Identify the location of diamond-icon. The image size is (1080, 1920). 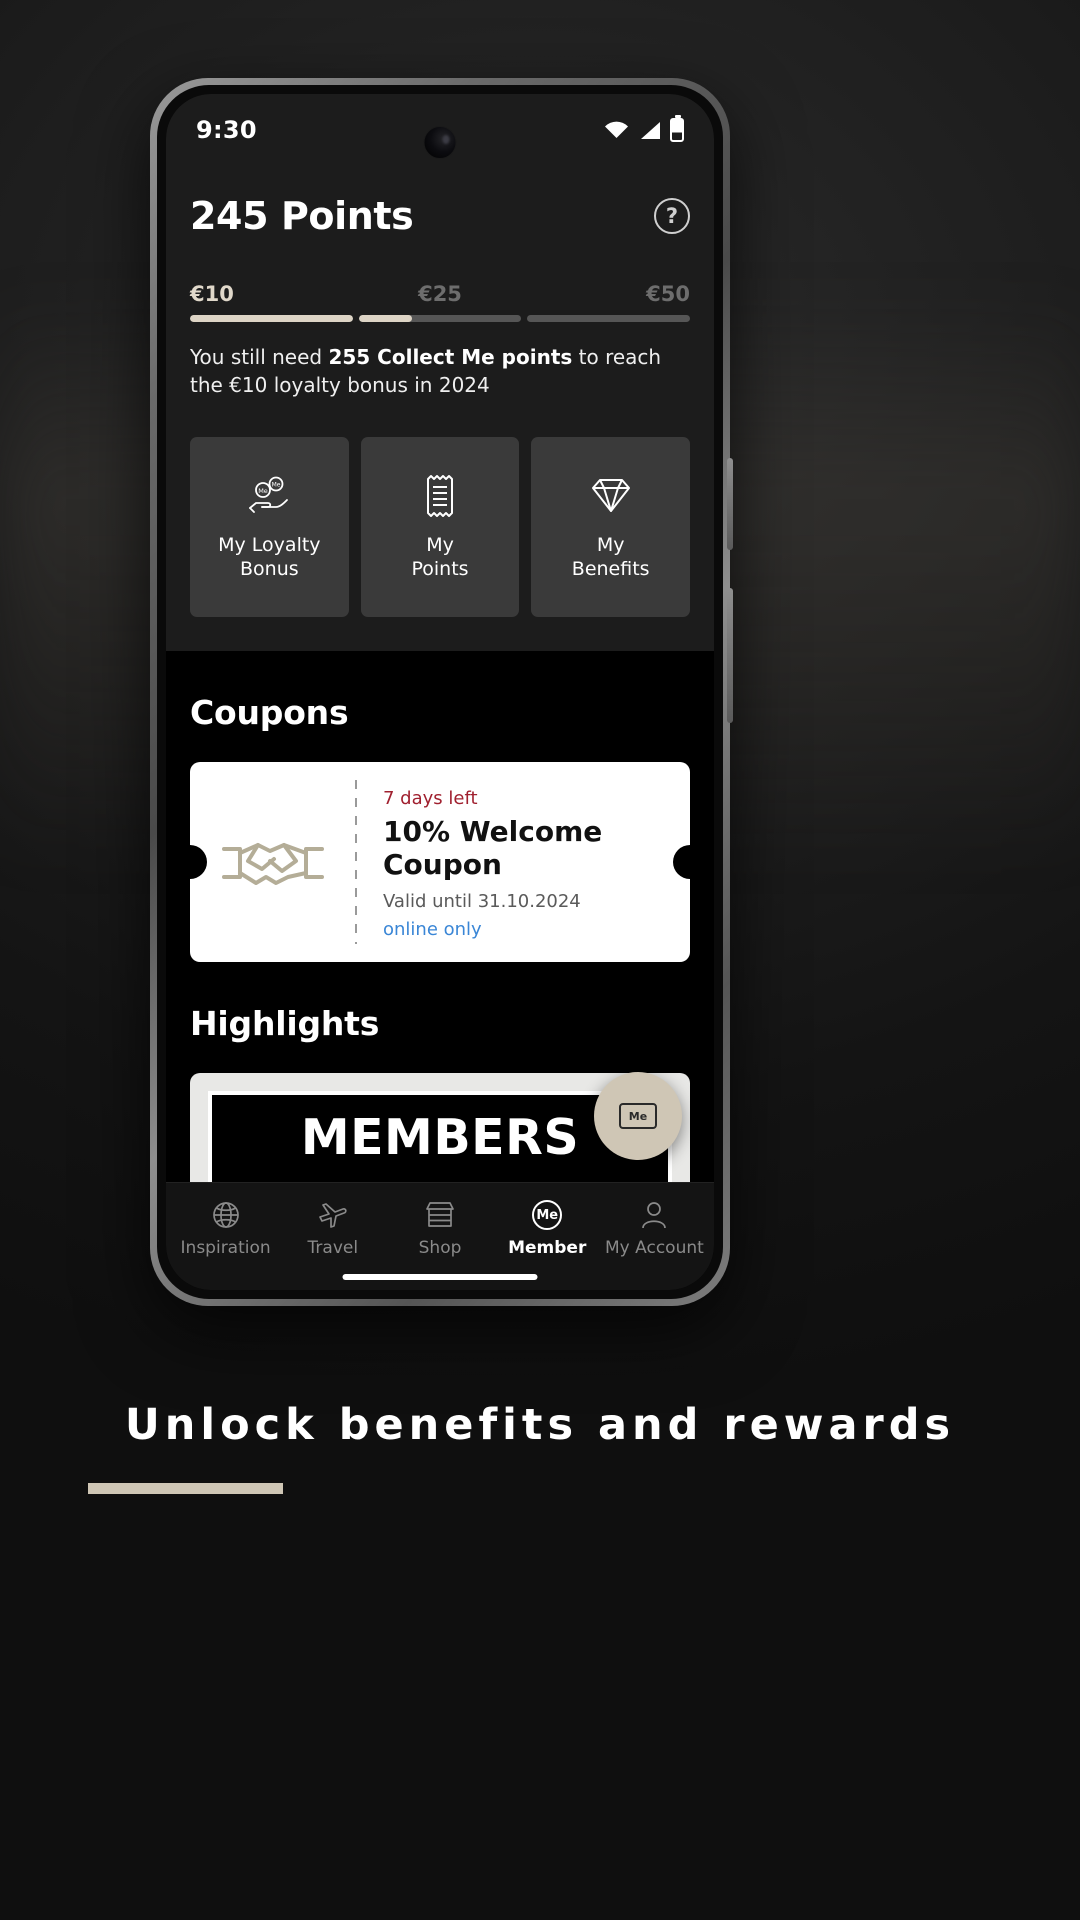
(611, 496).